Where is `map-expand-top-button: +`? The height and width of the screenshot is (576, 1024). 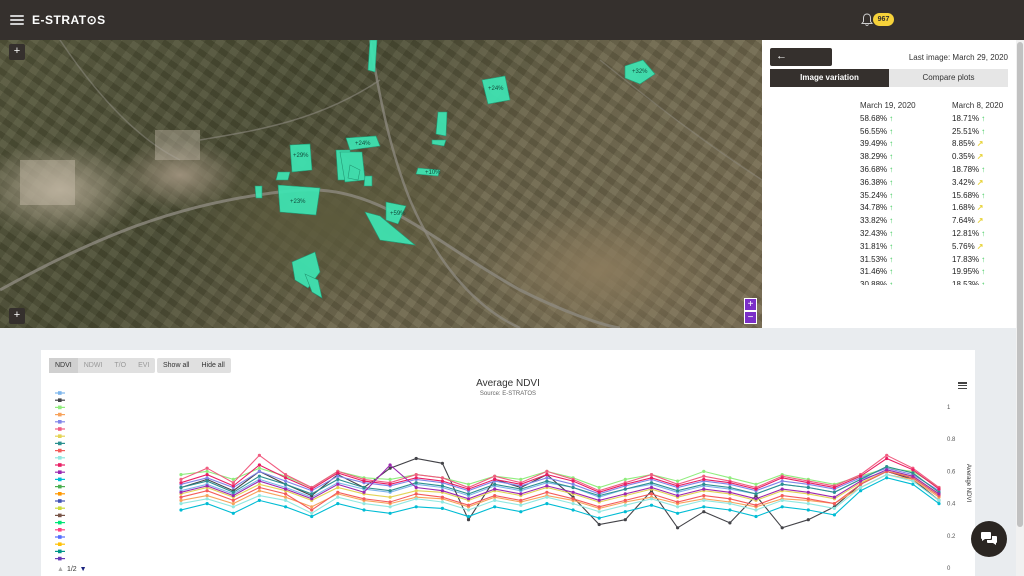 map-expand-top-button: + is located at coordinates (17, 52).